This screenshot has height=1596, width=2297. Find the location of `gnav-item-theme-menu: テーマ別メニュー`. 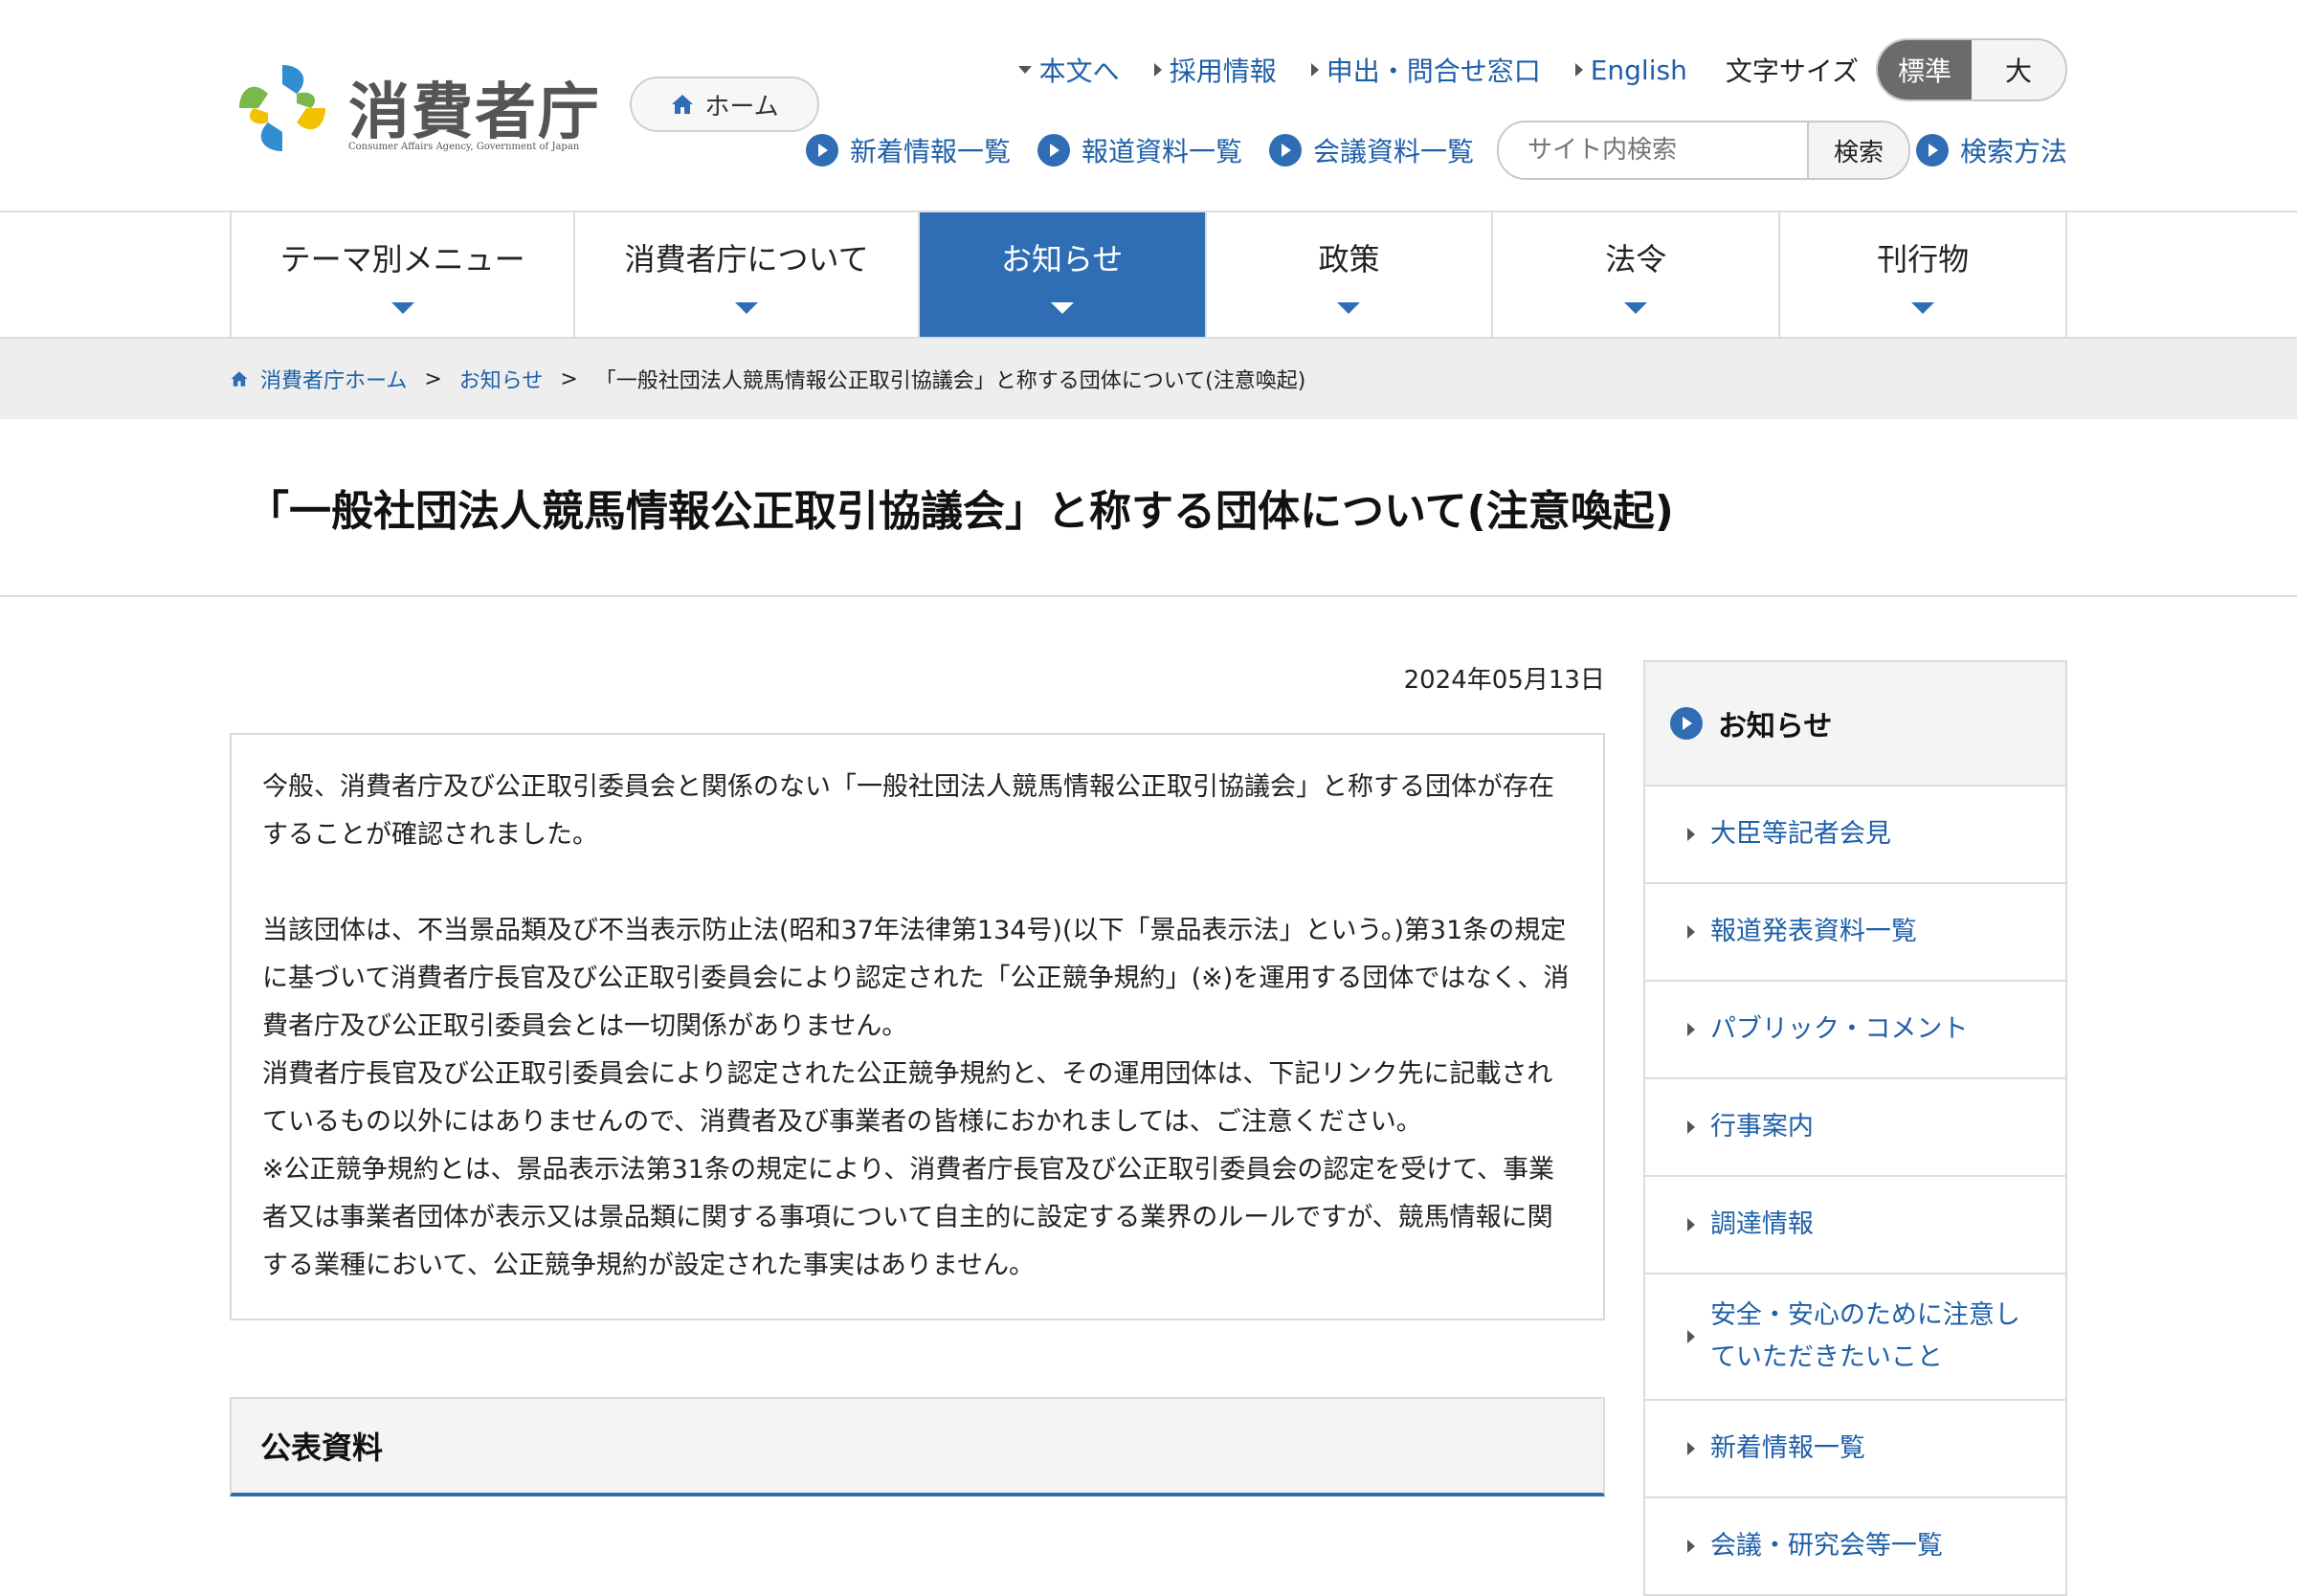

gnav-item-theme-menu: テーマ別メニュー is located at coordinates (404, 275).